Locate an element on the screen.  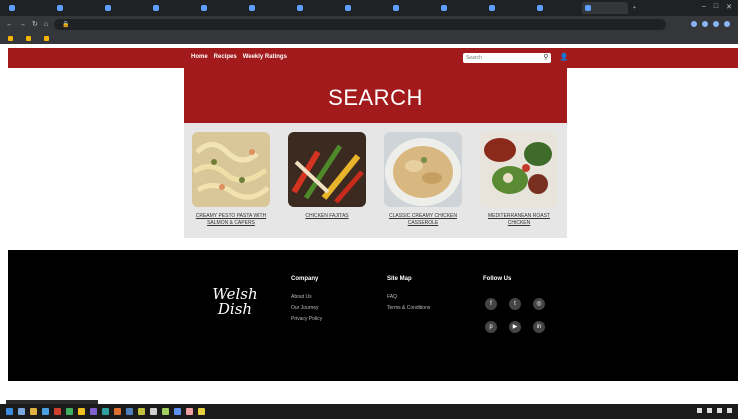
recipe-card: CLASSIC CREAMY CHICKEN CASSEROLE is located at coordinates (423, 179).